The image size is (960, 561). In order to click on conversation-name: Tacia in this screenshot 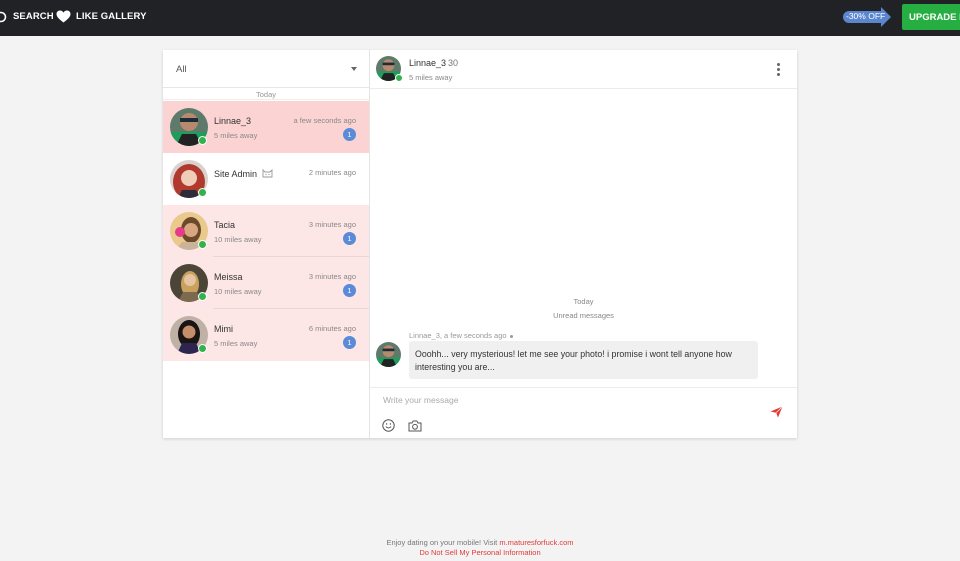, I will do `click(225, 225)`.